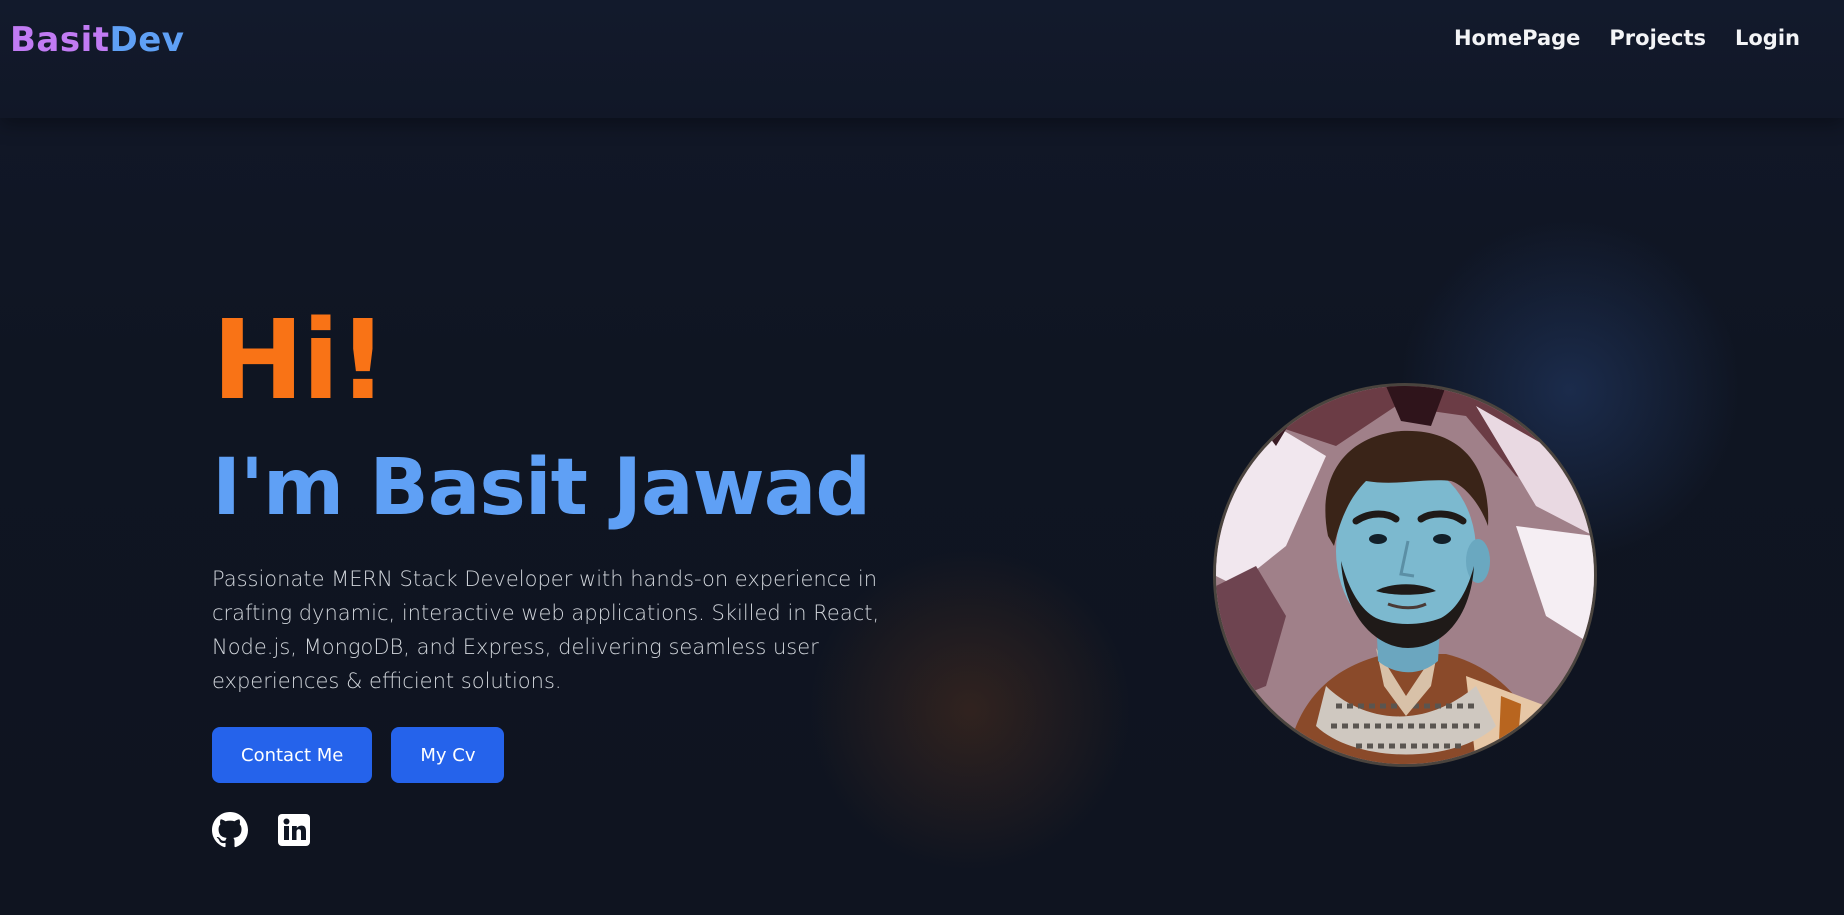 This screenshot has height=915, width=1844. I want to click on nav-links: HomePage Projects Login, so click(1627, 38).